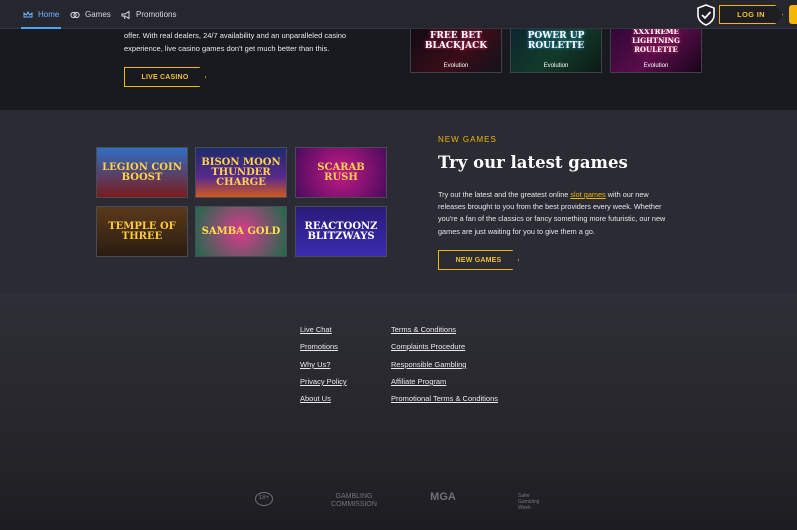 This screenshot has height=530, width=797. What do you see at coordinates (98, 14) in the screenshot?
I see `nav-label: Games` at bounding box center [98, 14].